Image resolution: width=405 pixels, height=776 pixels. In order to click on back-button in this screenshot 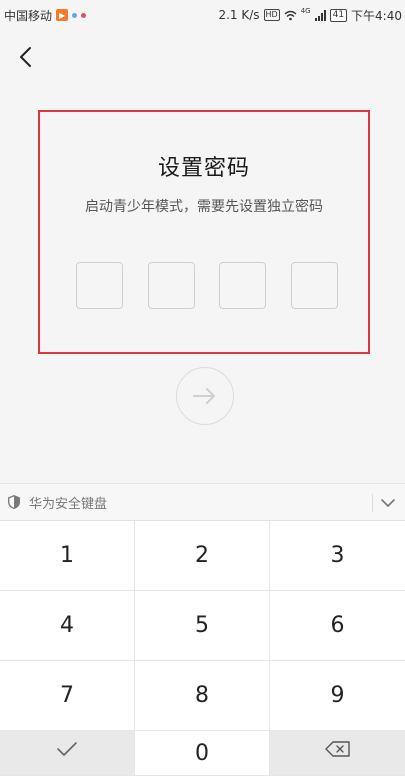, I will do `click(25, 57)`.